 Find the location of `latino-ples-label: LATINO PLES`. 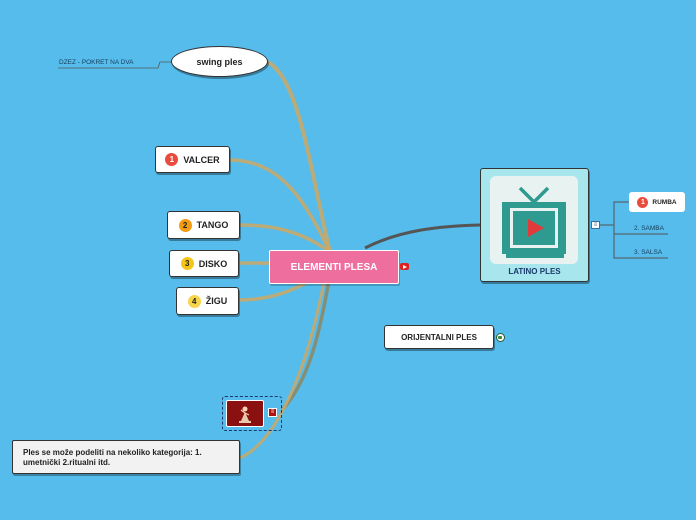

latino-ples-label: LATINO PLES is located at coordinates (534, 271).